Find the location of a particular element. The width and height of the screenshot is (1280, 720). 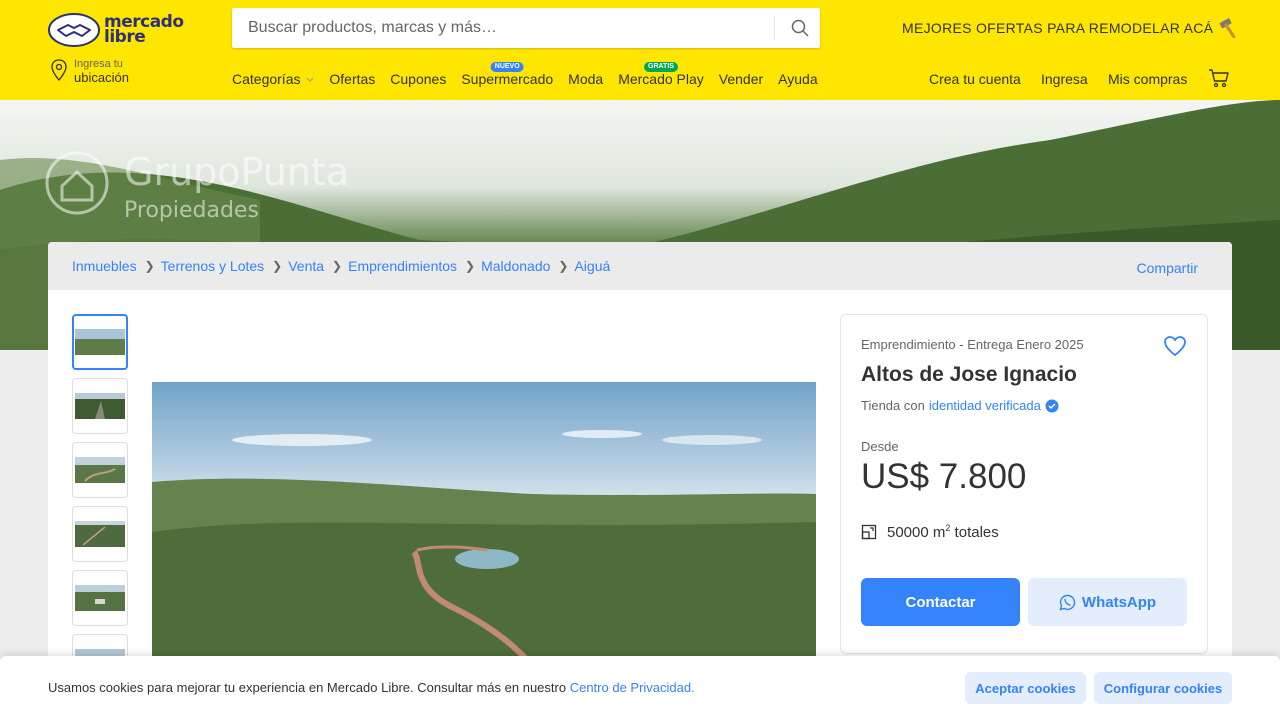

nav-vender: Vender is located at coordinates (741, 79).